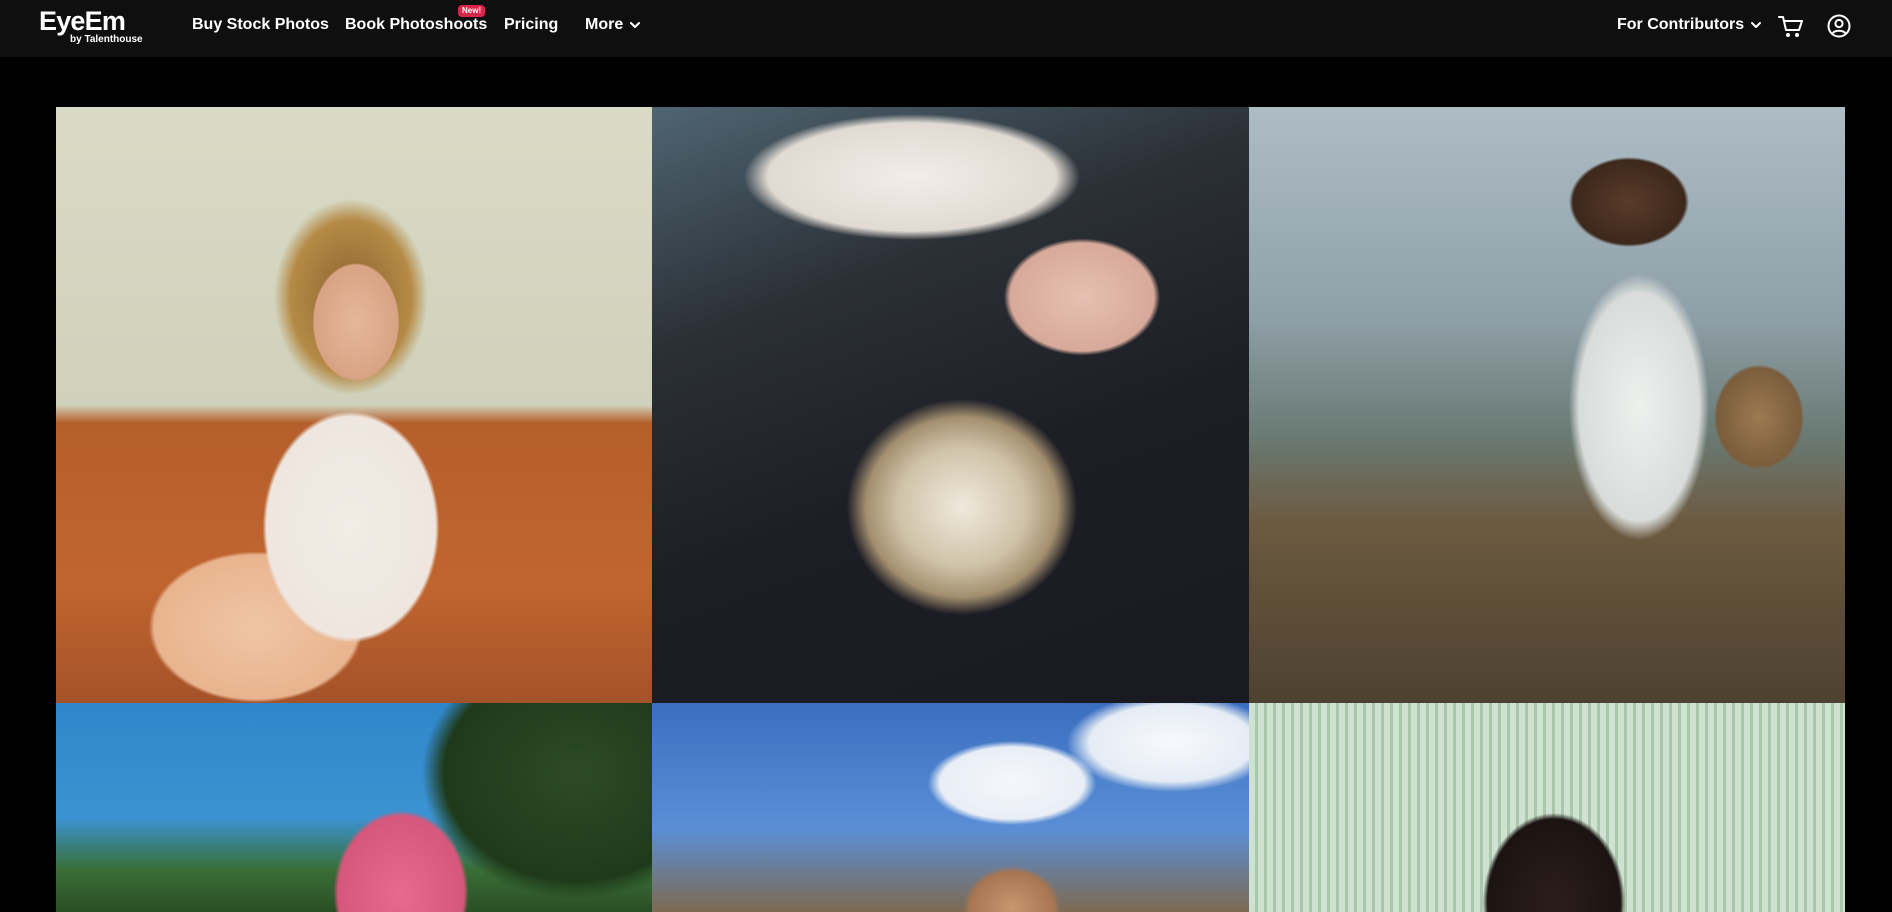 The image size is (1892, 912). I want to click on account-button, so click(1839, 26).